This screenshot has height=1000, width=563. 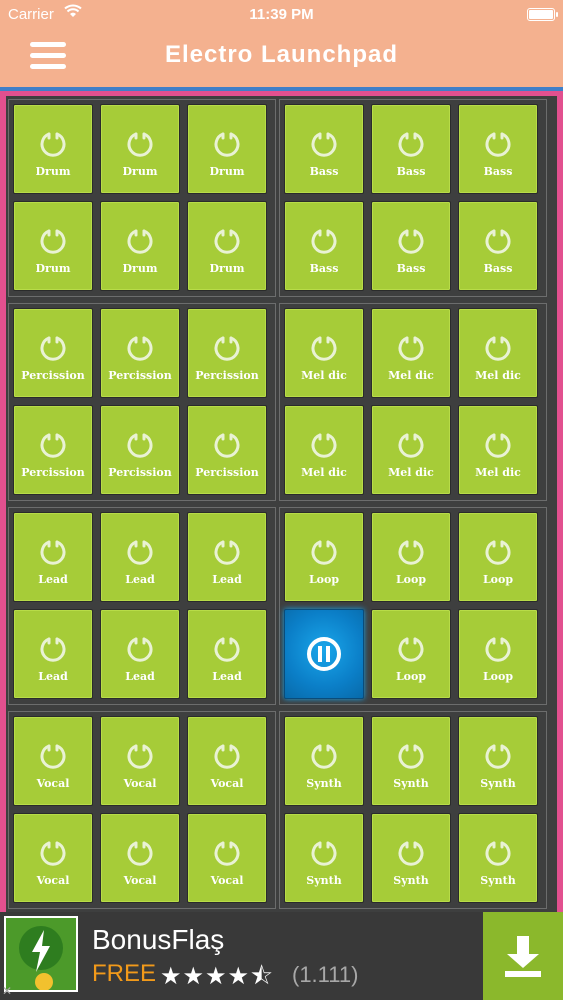 I want to click on ad-close-icon: ✕, so click(x=9, y=991).